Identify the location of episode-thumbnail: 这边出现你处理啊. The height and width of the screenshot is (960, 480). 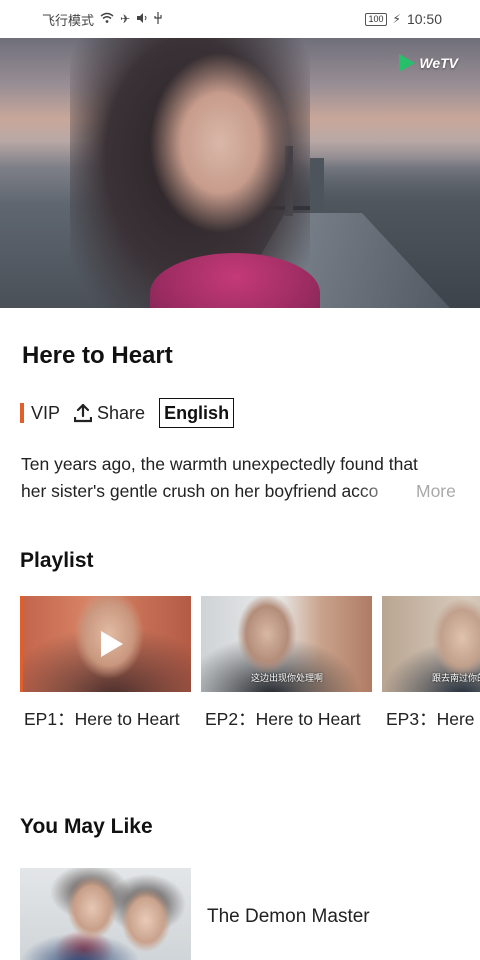
(286, 644).